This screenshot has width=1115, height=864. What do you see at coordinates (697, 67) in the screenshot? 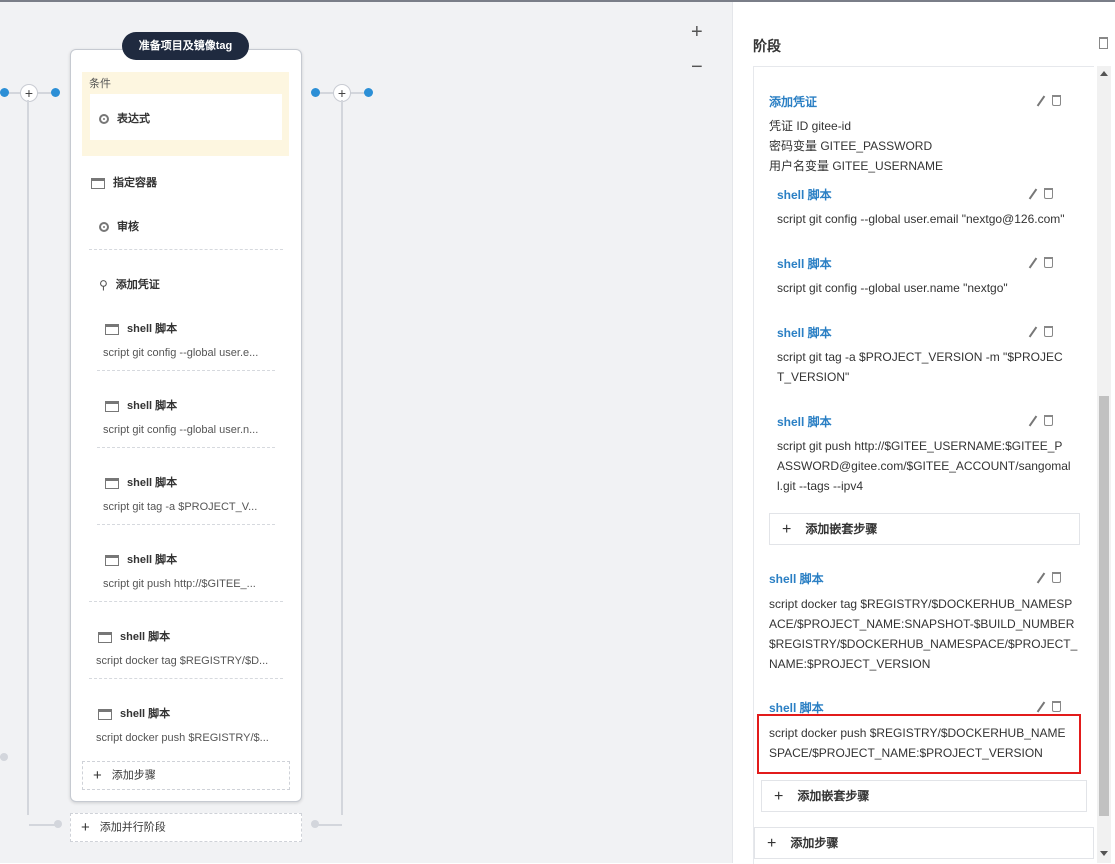
I see `zoom-out-button: −` at bounding box center [697, 67].